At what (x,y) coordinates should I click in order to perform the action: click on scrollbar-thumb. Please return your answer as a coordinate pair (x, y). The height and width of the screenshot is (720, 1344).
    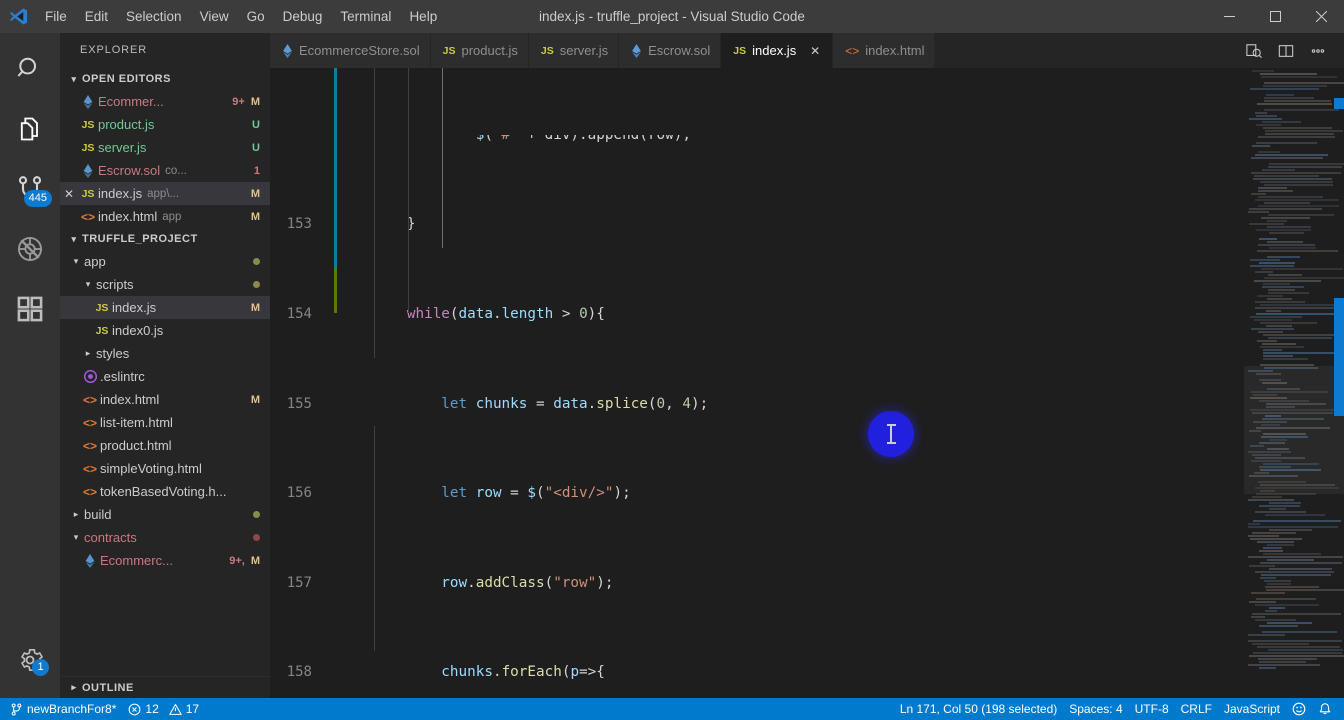
    Looking at the image, I should click on (1339, 357).